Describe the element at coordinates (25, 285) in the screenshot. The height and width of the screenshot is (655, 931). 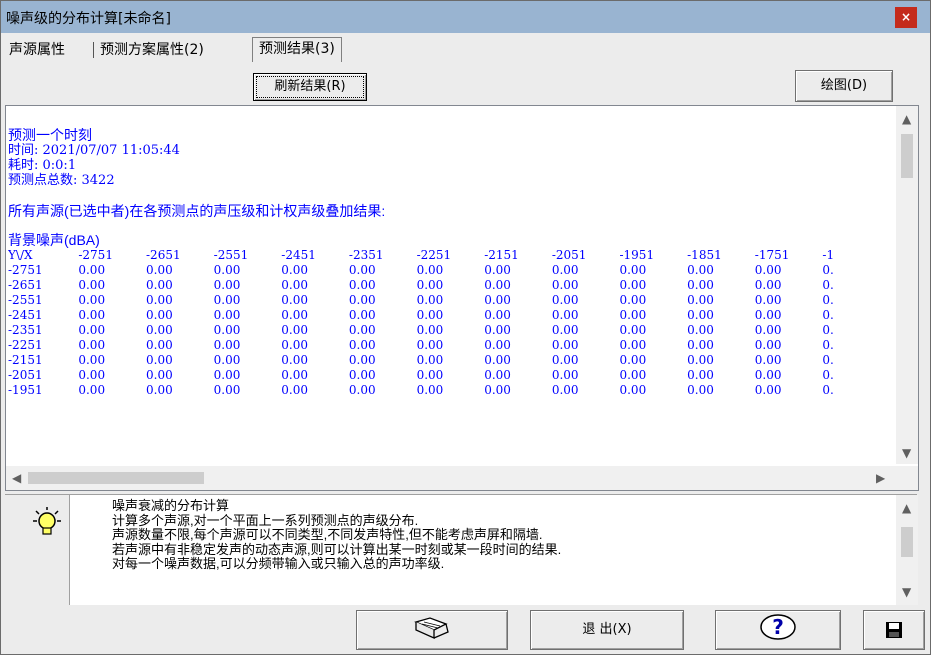
I see `row-header: -2651` at that location.